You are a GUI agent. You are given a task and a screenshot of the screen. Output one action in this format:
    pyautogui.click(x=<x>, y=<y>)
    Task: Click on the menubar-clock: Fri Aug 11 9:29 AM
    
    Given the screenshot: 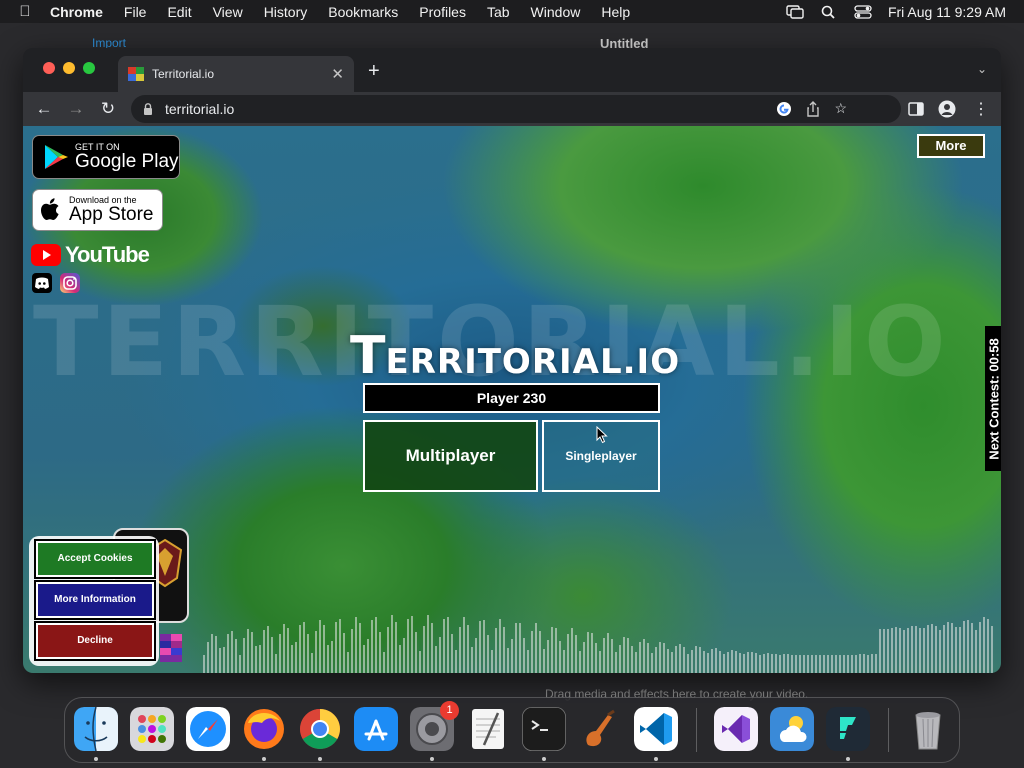 What is the action you would take?
    pyautogui.click(x=947, y=12)
    